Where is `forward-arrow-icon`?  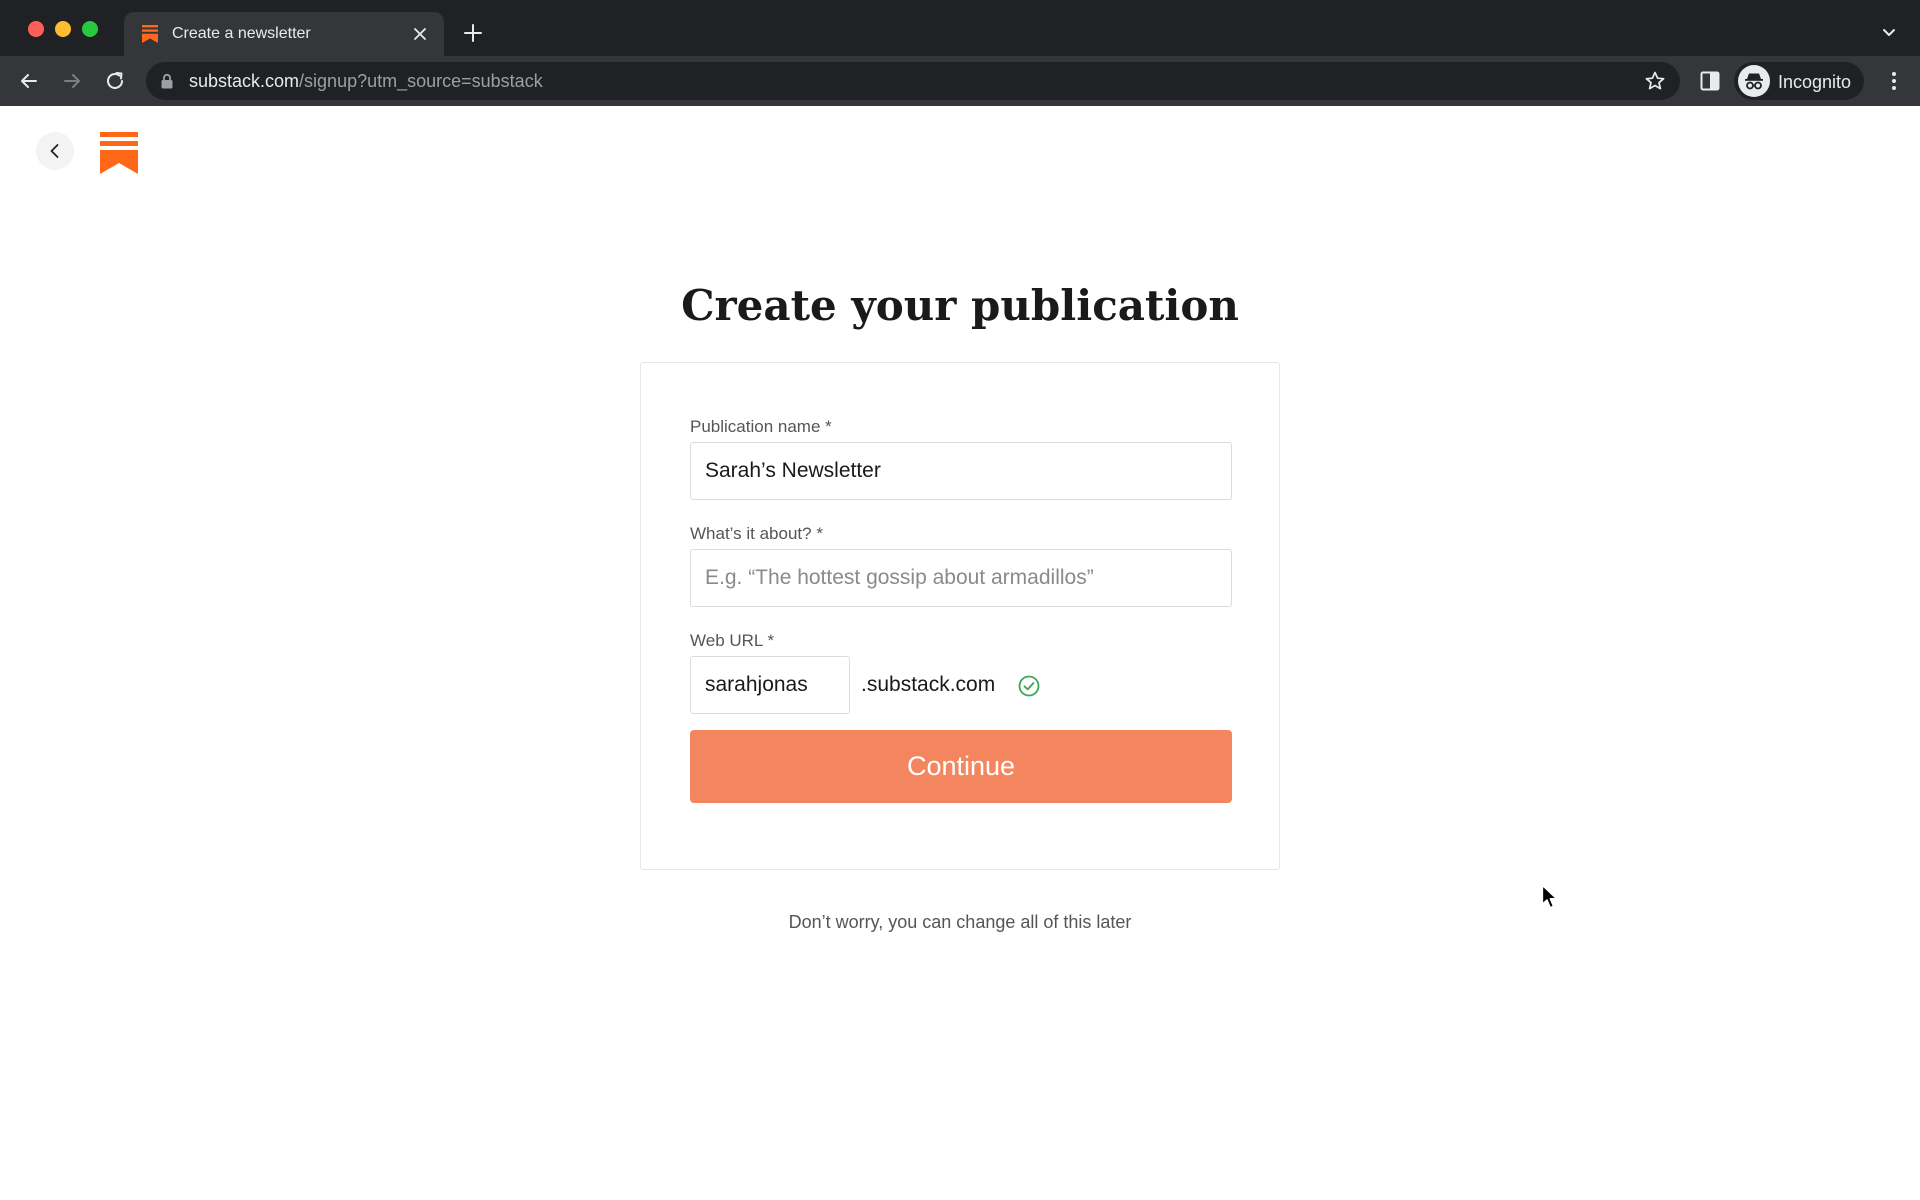 forward-arrow-icon is located at coordinates (72, 81).